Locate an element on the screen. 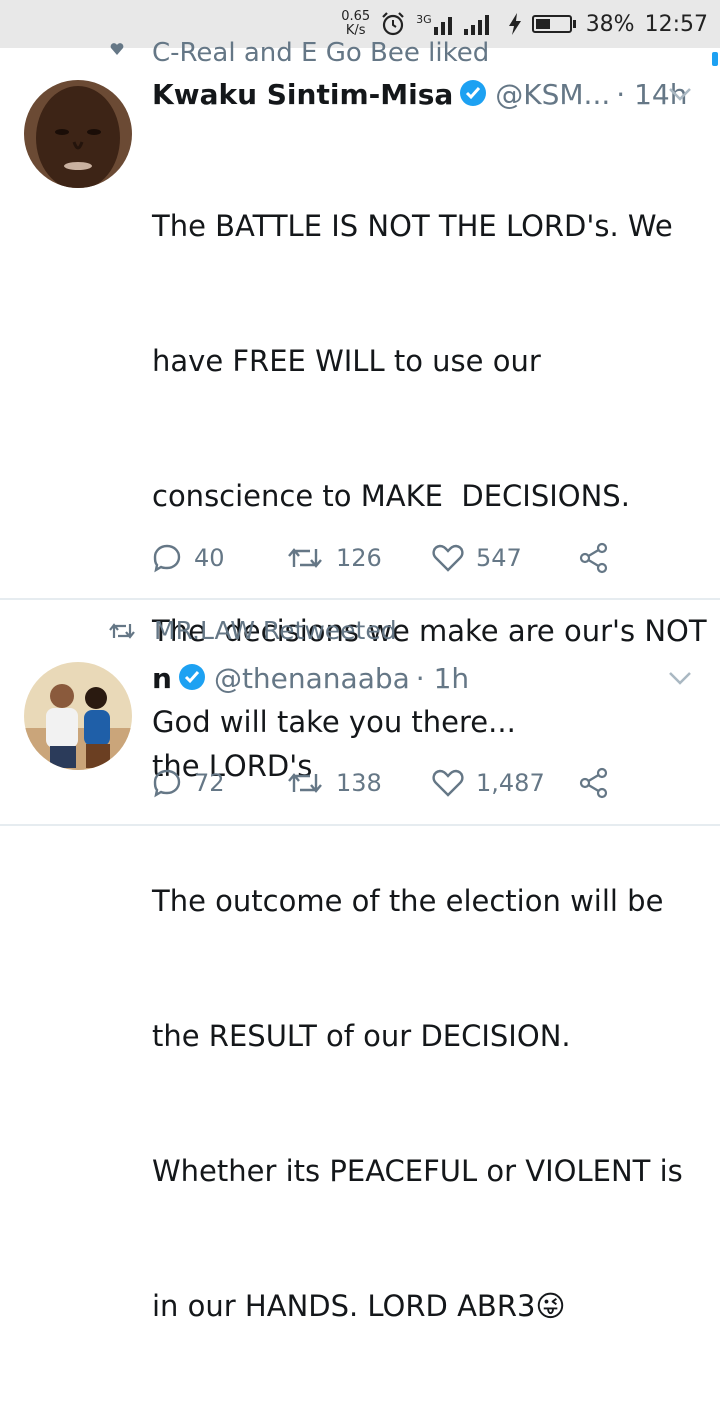 This screenshot has width=720, height=1419. signal-icon: 3G is located at coordinates (457, 24).